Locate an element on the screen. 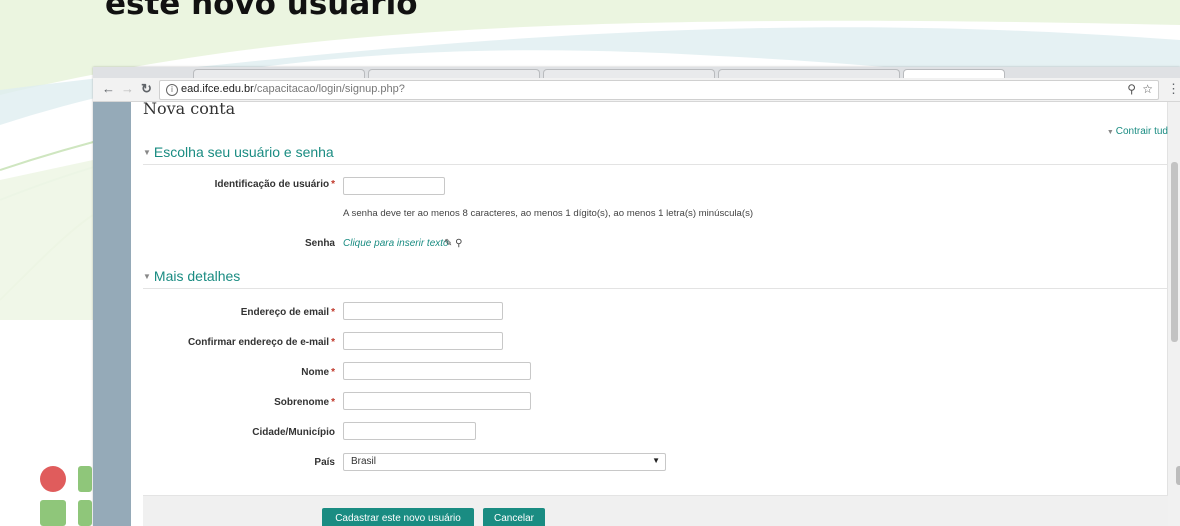 The height and width of the screenshot is (526, 1180). first-name-label: Nome * is located at coordinates (318, 372).